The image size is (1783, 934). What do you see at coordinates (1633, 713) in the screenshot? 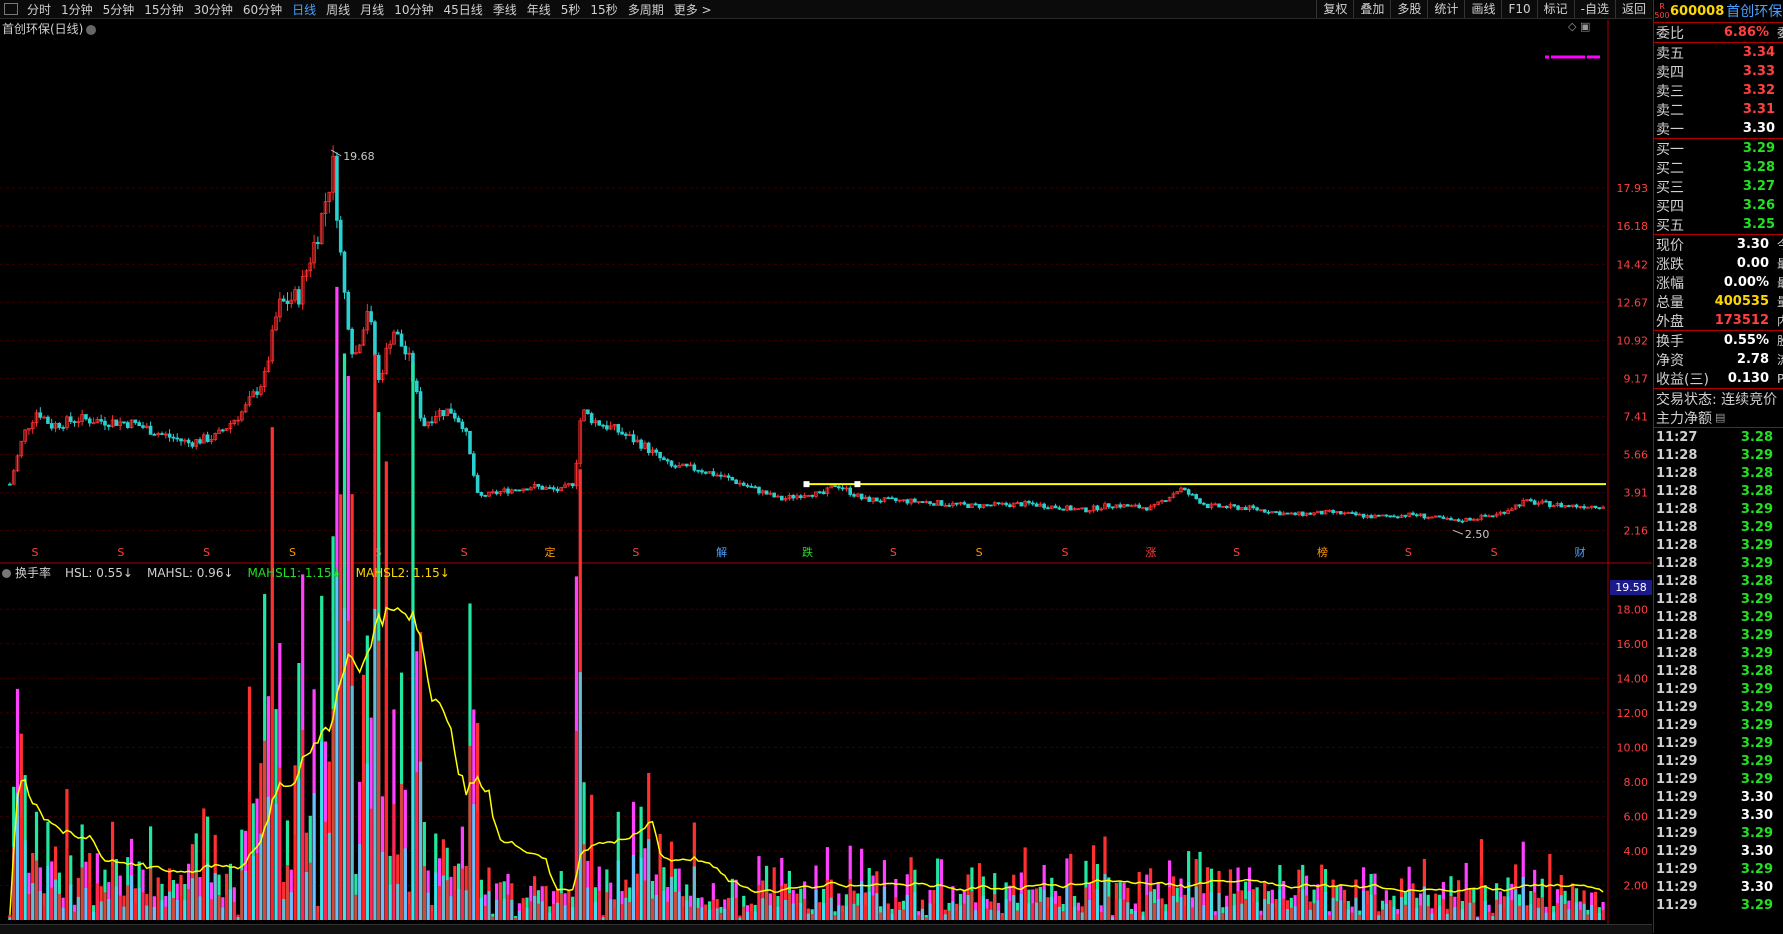
I see `indicator-axis-tick: 12.00` at bounding box center [1633, 713].